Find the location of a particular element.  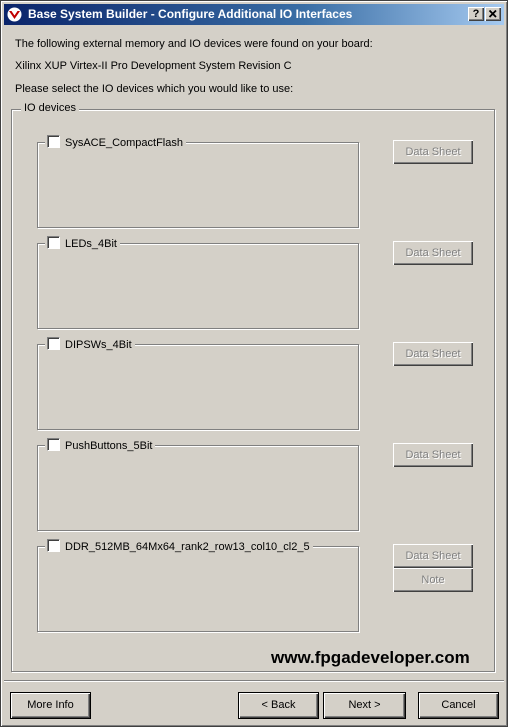

device-label-ddr: DDR_512MB_64Mx64_rank2_row13_col10_cl2_5 is located at coordinates (187, 547).